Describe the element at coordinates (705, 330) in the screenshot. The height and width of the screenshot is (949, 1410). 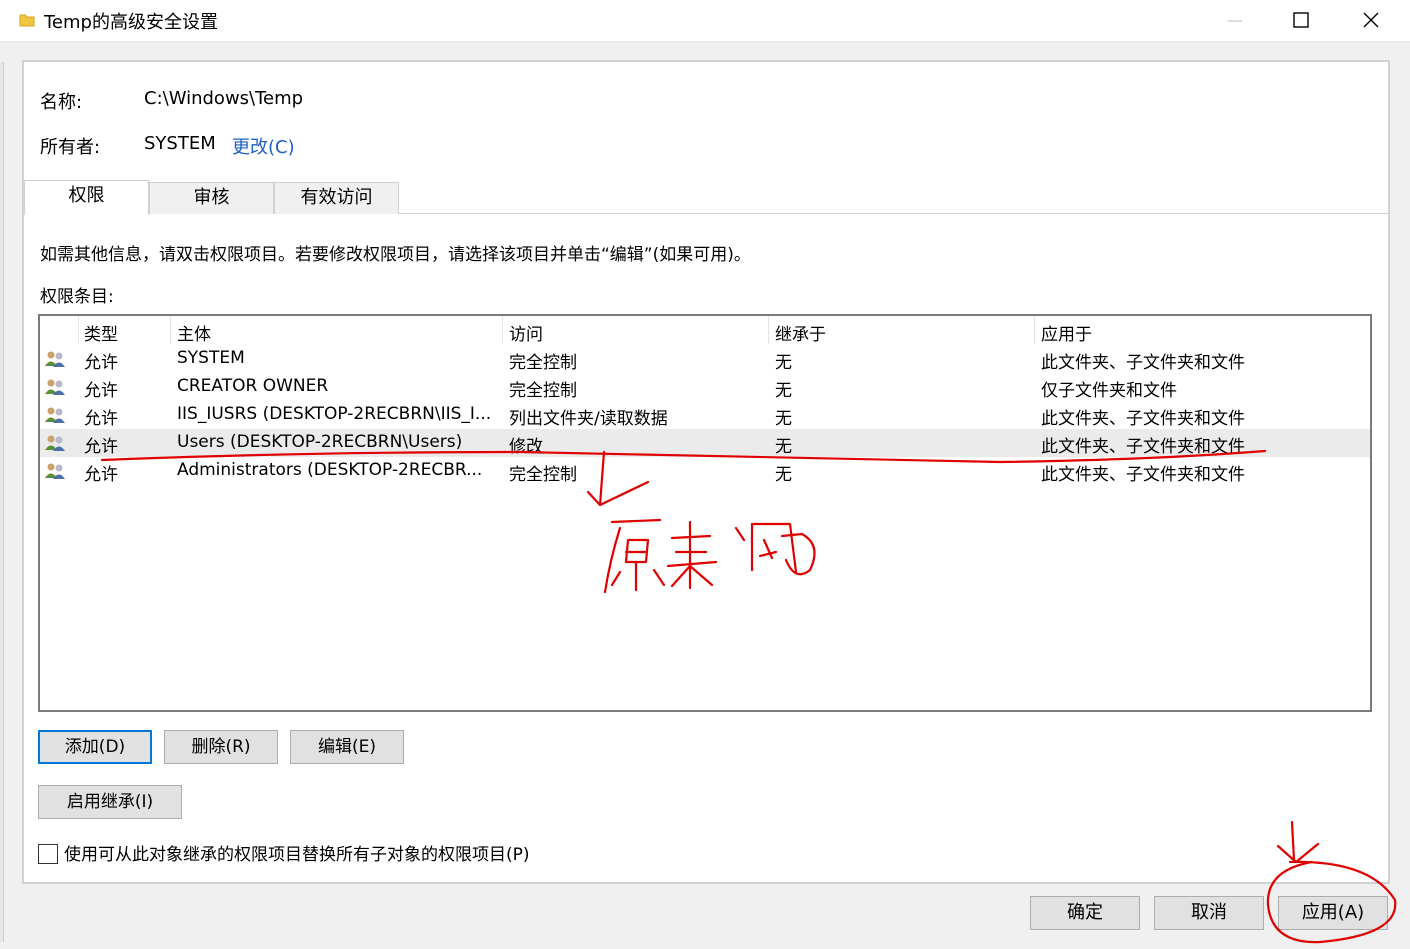
I see `list-header: 类型 主体 访问 继承于 应用于` at that location.